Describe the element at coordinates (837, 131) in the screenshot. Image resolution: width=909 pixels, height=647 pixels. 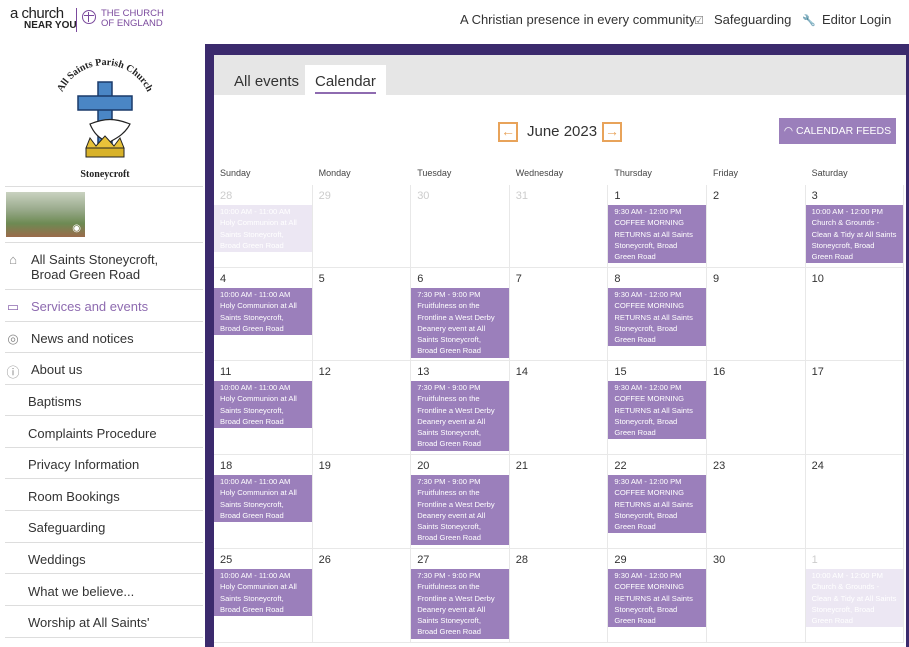
I see `calendar-feeds-button: ◠ CALENDAR FEEDS` at that location.